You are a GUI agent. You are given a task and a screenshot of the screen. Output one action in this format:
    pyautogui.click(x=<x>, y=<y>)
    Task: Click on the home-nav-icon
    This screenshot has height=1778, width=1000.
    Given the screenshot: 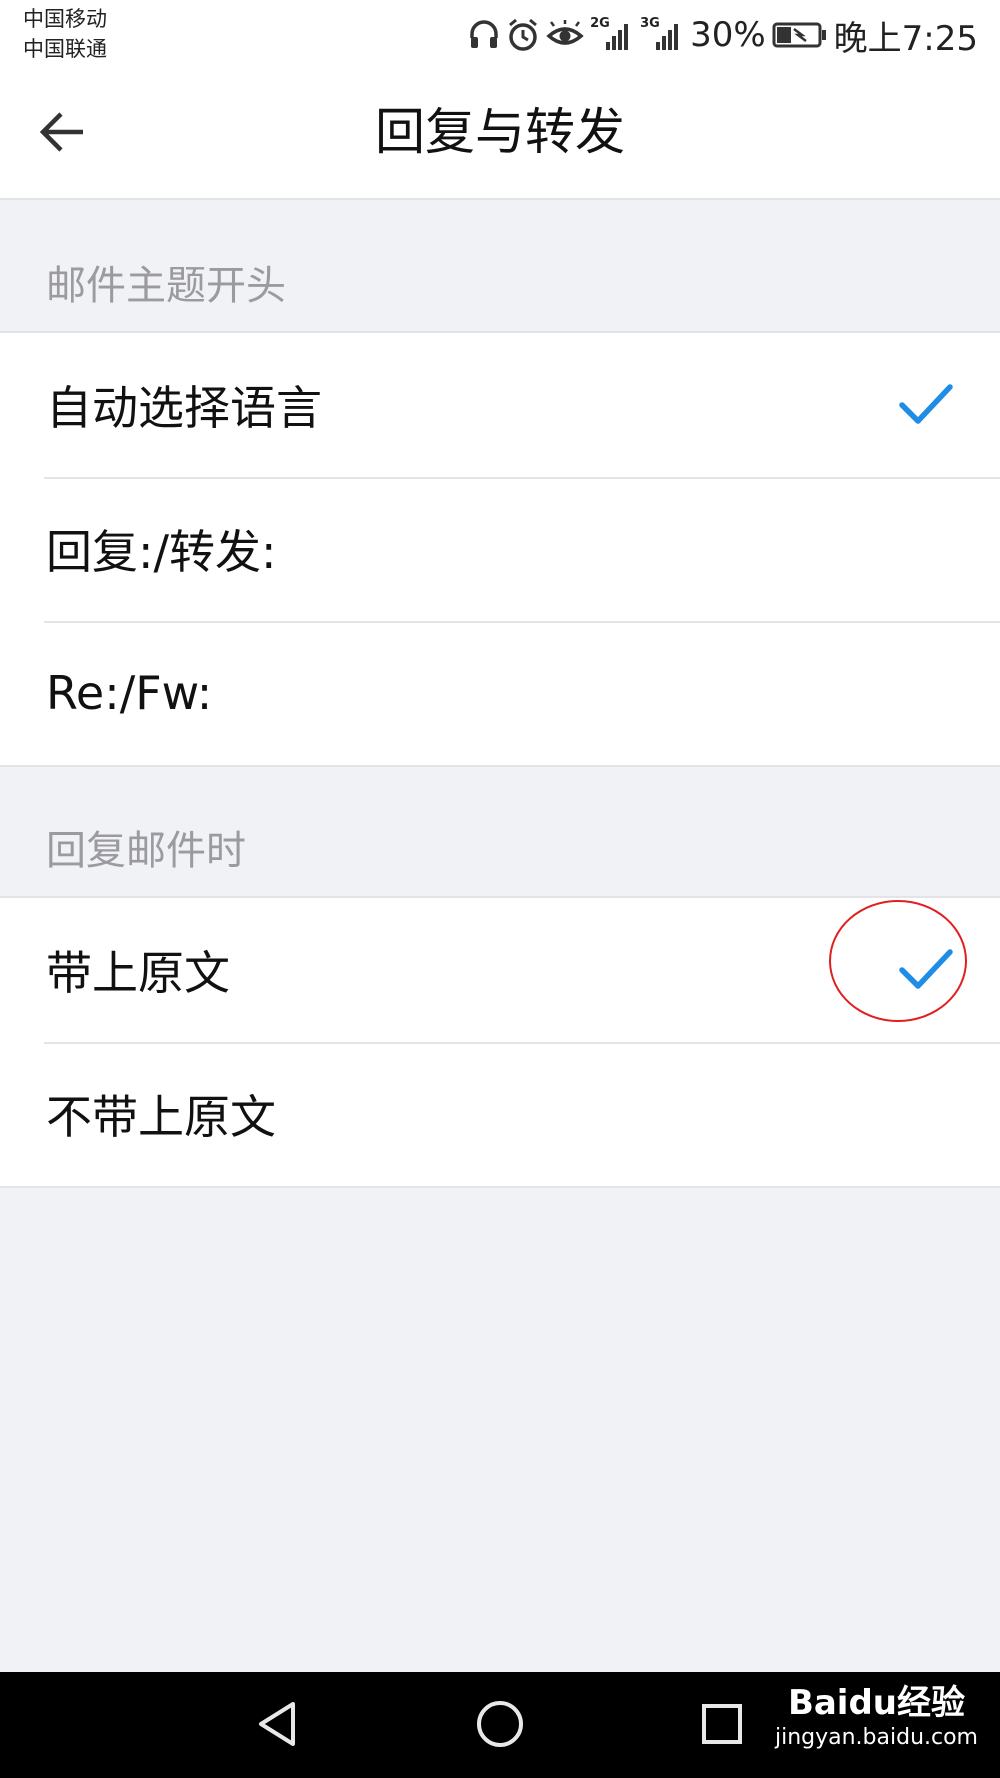 What is the action you would take?
    pyautogui.click(x=500, y=1726)
    